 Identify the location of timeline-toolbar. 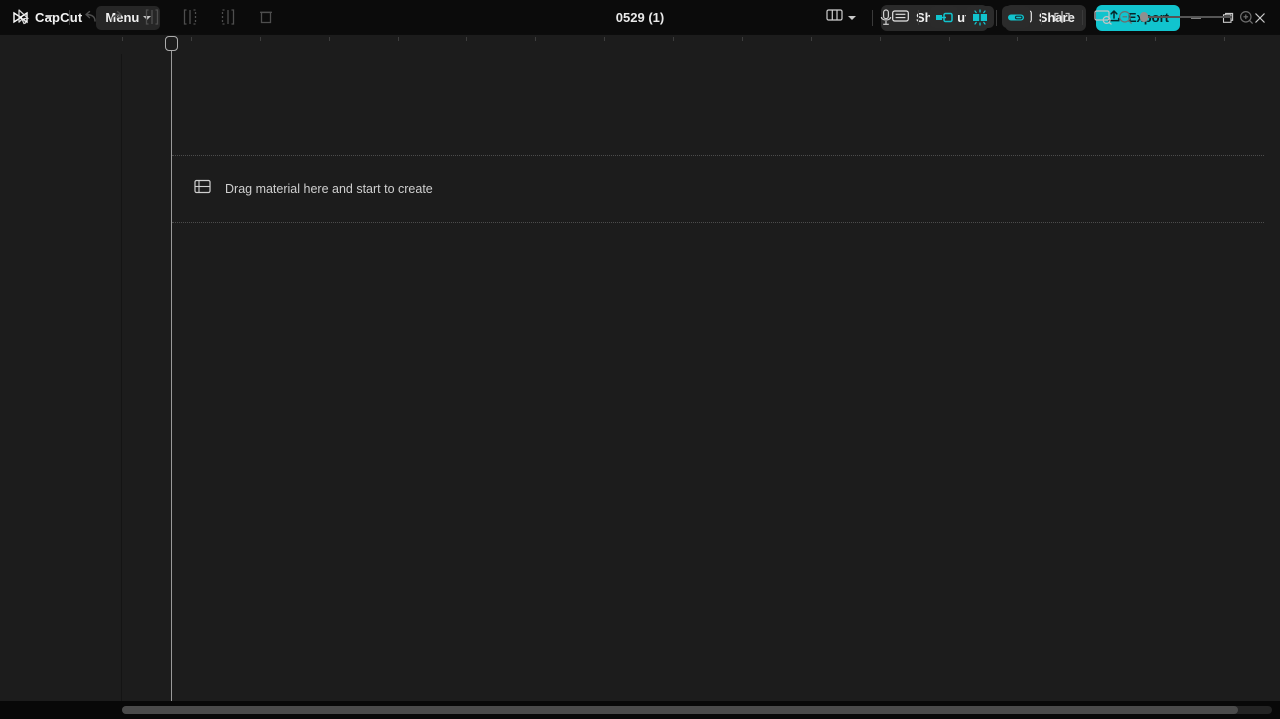
(632, 17).